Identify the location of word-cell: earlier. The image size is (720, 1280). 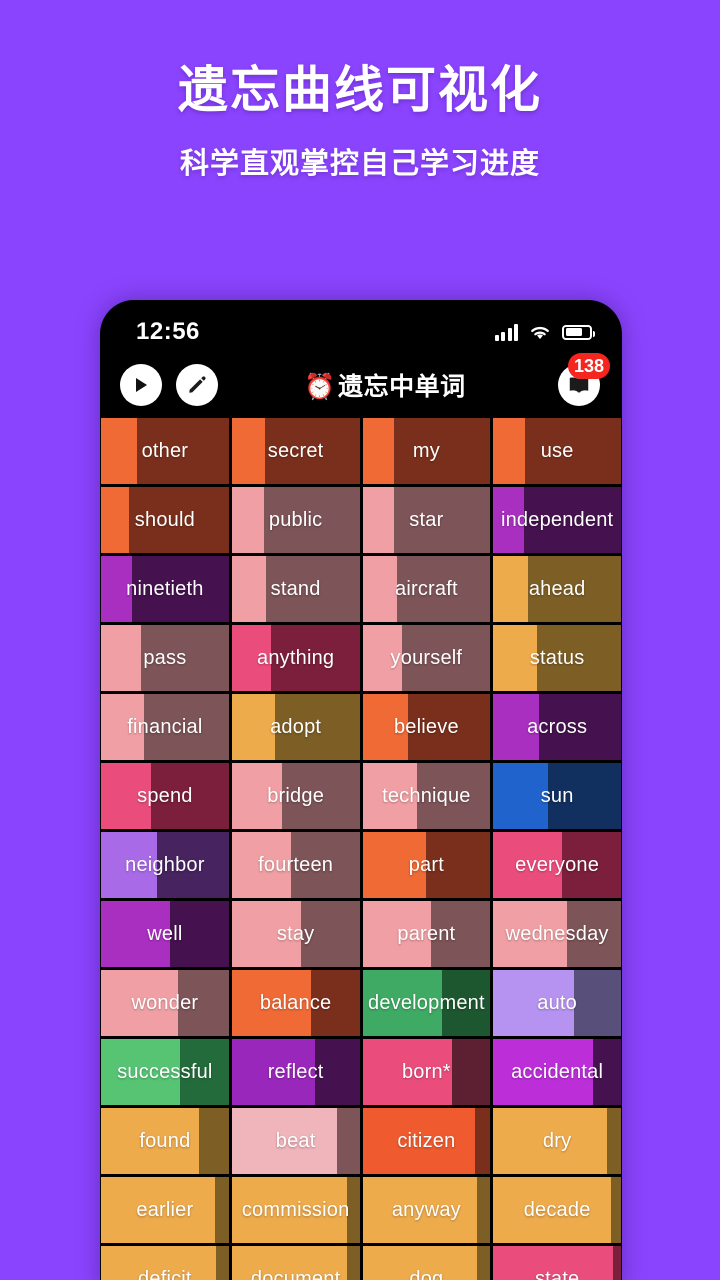
(165, 1210).